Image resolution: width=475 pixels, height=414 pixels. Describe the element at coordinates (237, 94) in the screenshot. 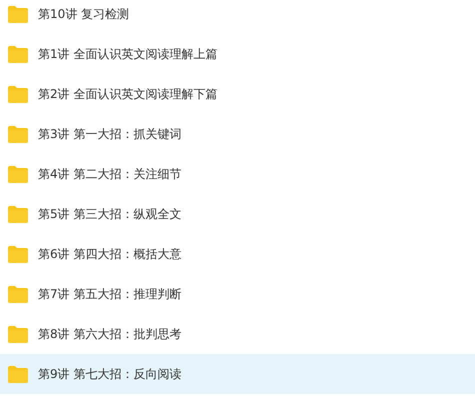

I see `folder-item: 第2讲 全面认识英文阅读理解下篇` at that location.